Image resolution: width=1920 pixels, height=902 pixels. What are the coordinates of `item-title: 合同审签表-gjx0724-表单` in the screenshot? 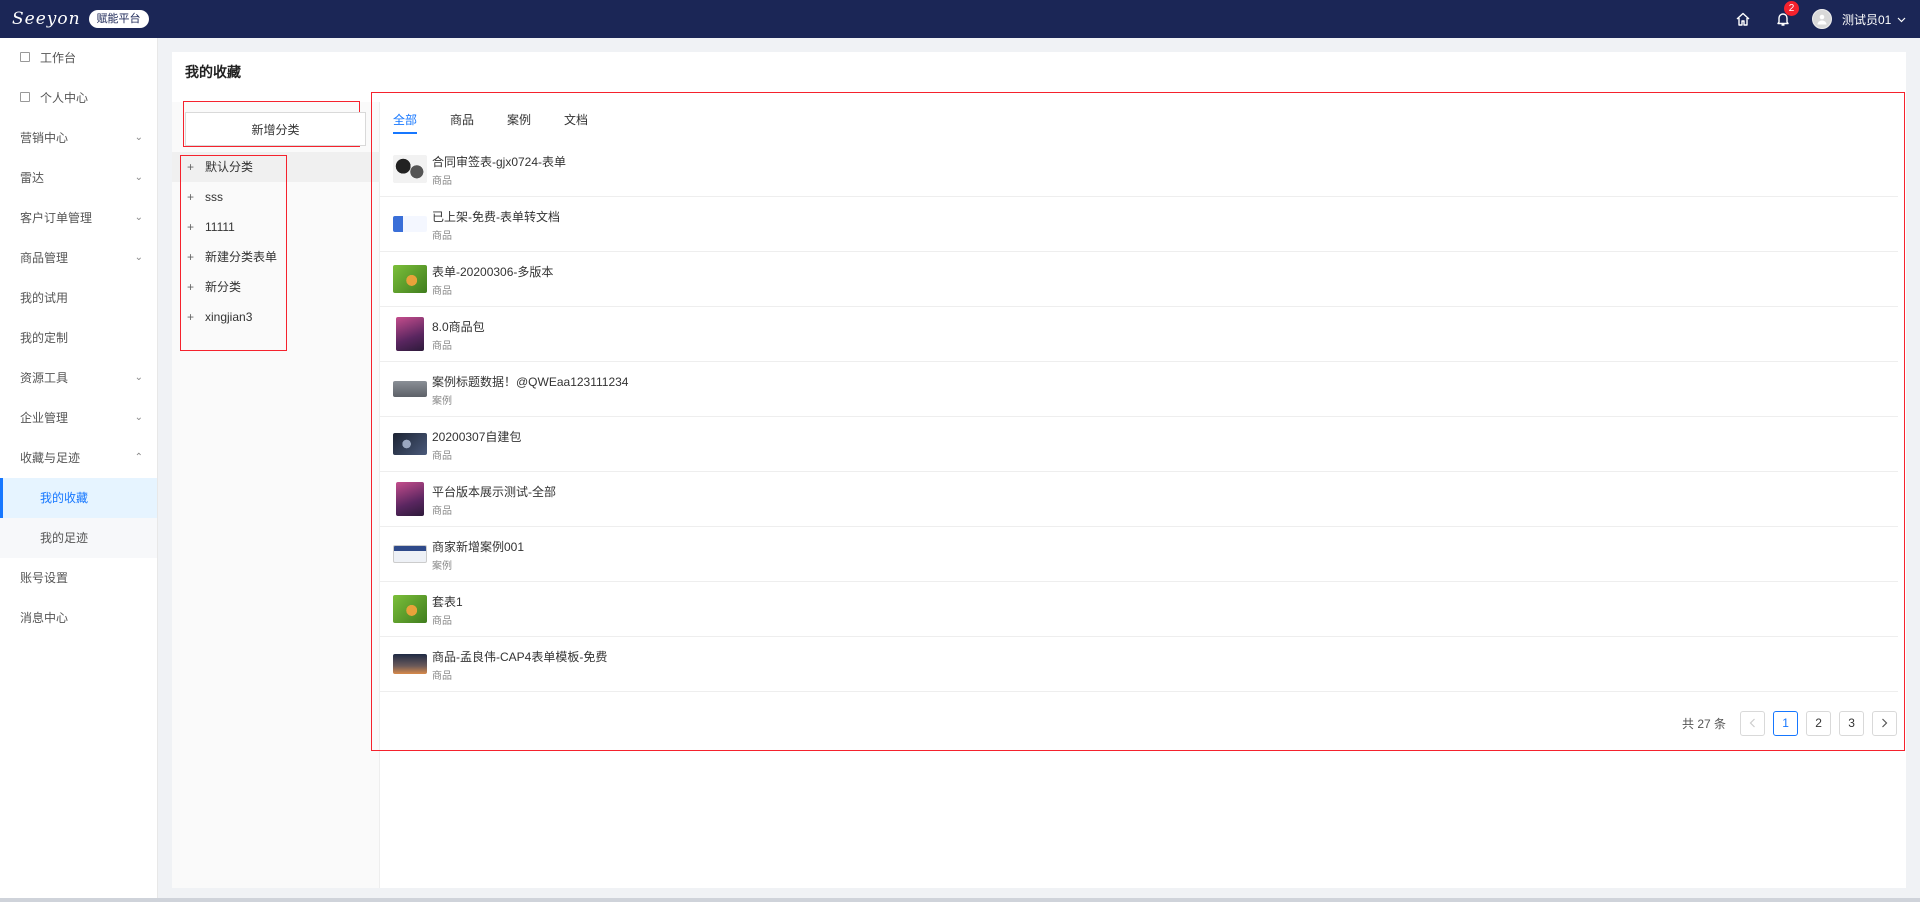 It's located at (499, 162).